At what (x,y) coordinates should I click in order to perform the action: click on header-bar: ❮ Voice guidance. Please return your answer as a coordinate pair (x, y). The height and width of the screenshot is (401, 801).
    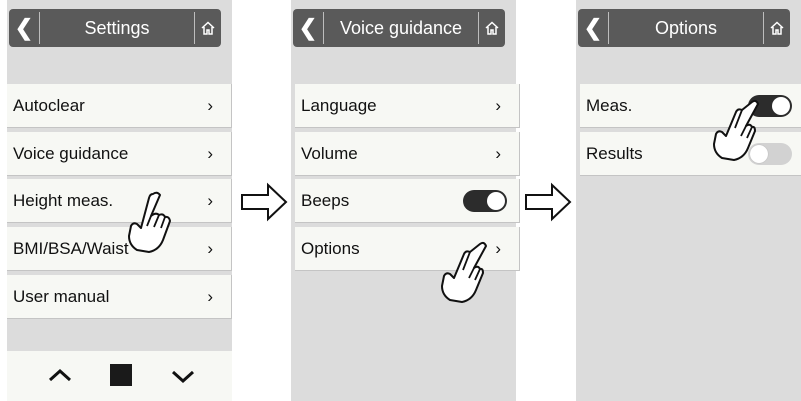
    Looking at the image, I should click on (399, 28).